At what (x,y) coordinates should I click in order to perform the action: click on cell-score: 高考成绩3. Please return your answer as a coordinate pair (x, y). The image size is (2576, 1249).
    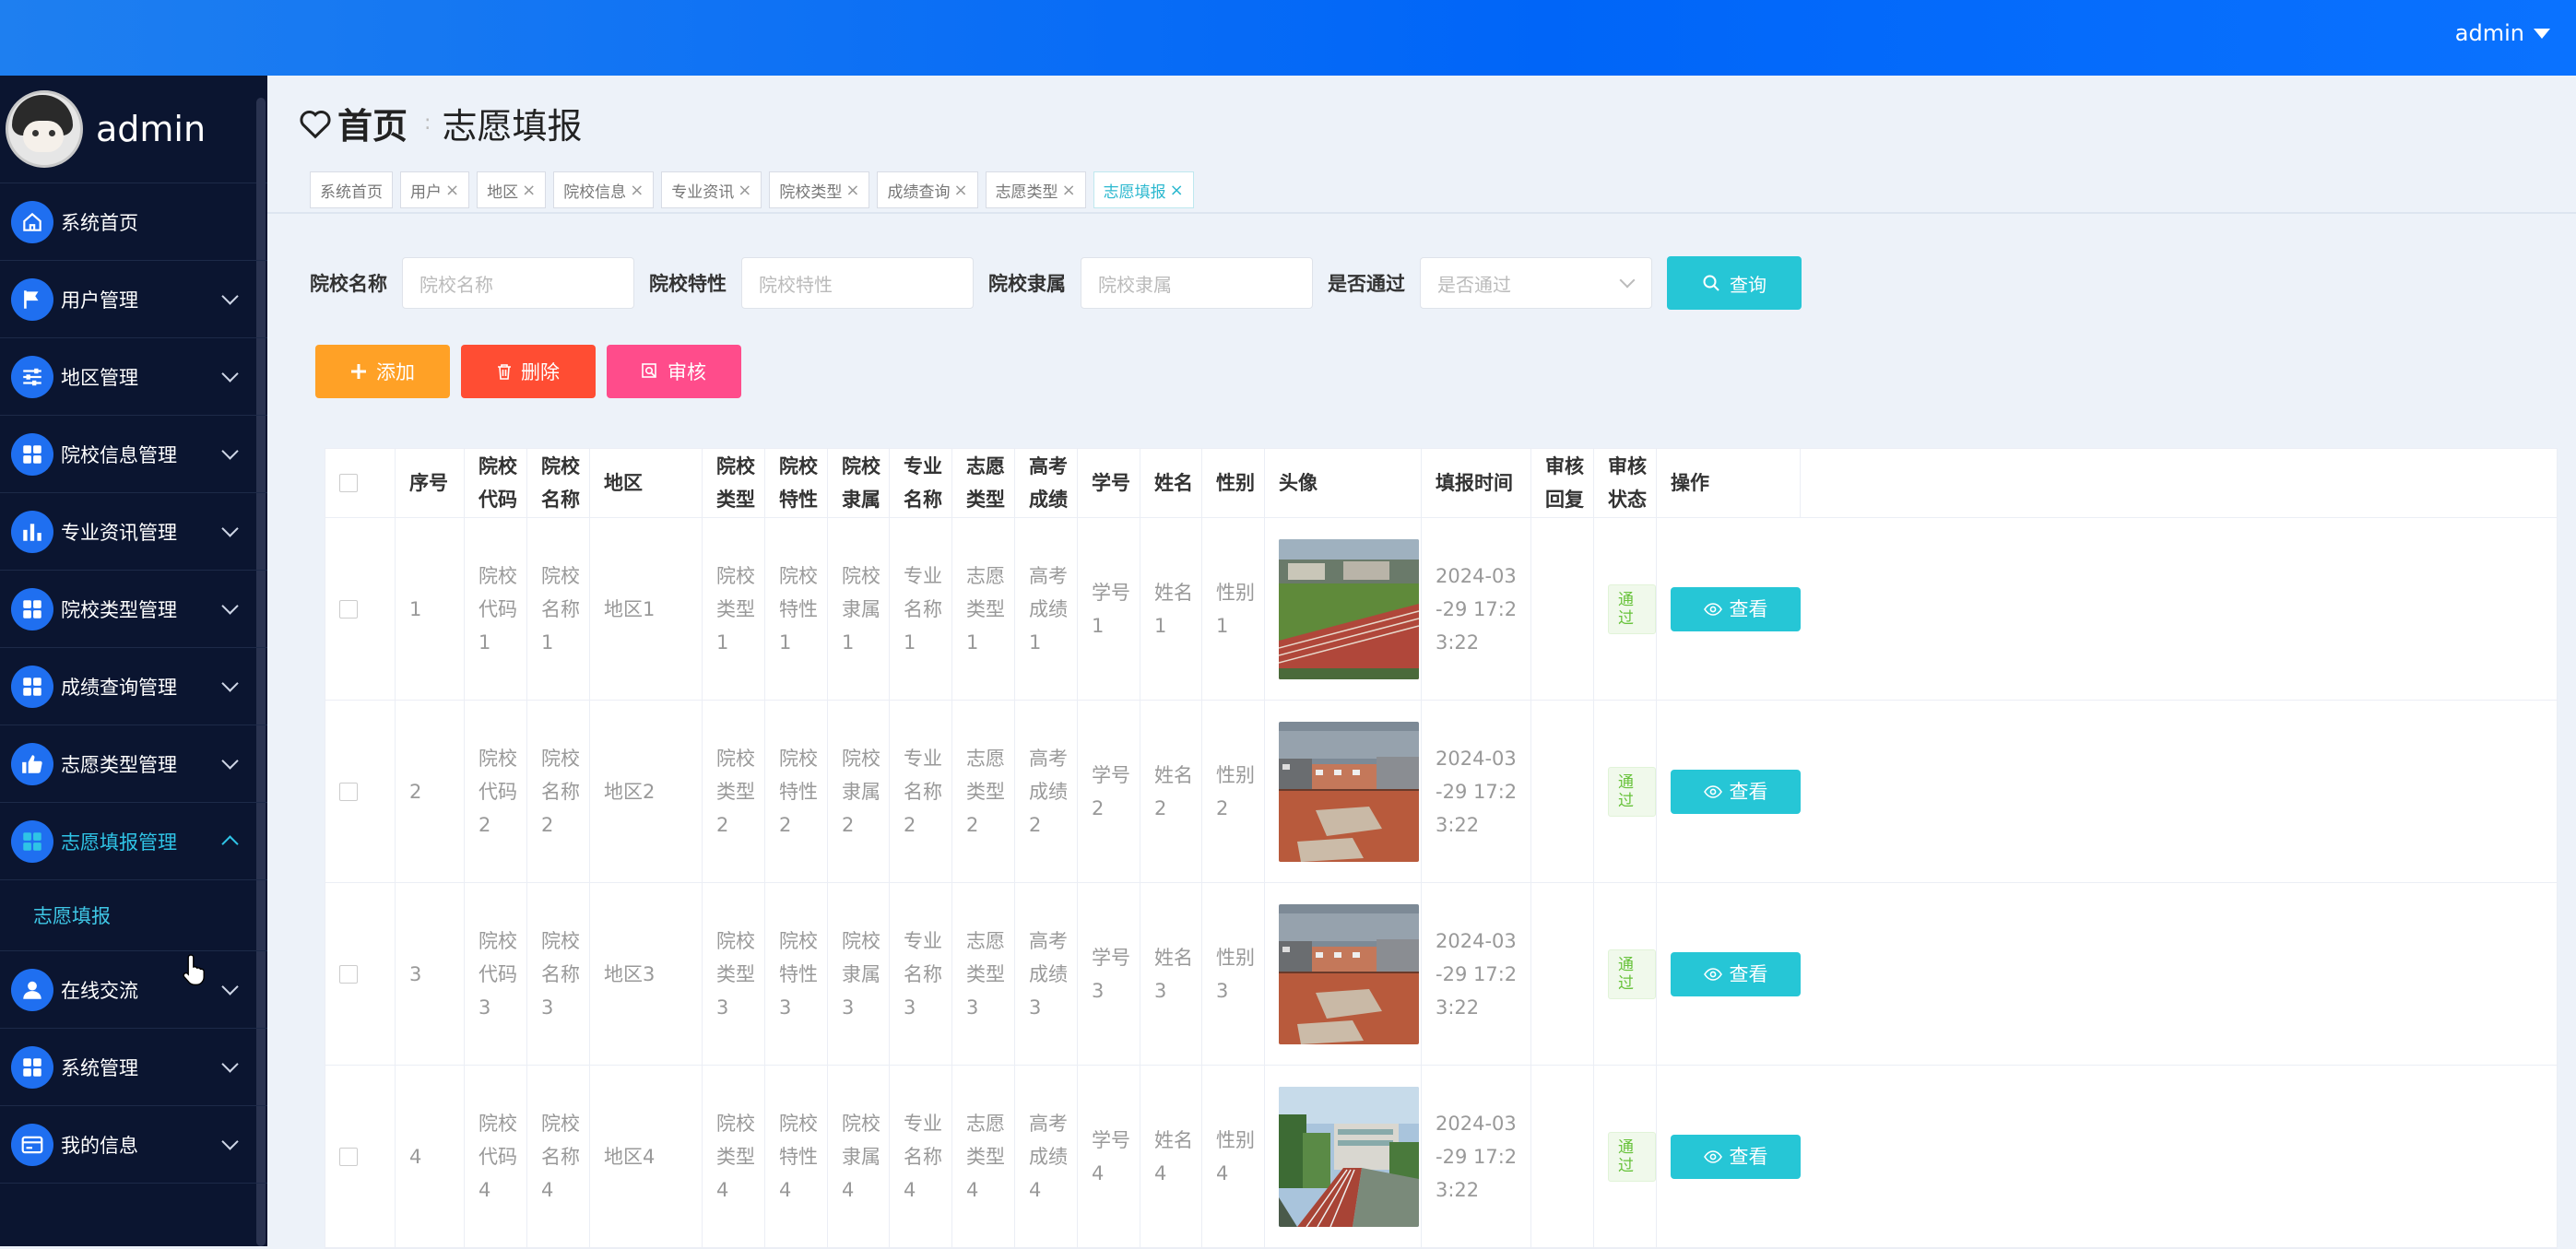
    Looking at the image, I should click on (1046, 974).